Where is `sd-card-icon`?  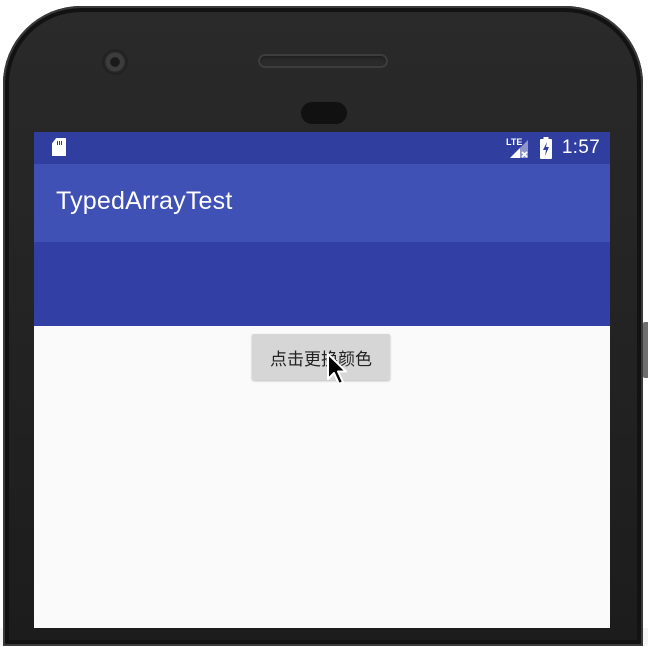 sd-card-icon is located at coordinates (59, 147).